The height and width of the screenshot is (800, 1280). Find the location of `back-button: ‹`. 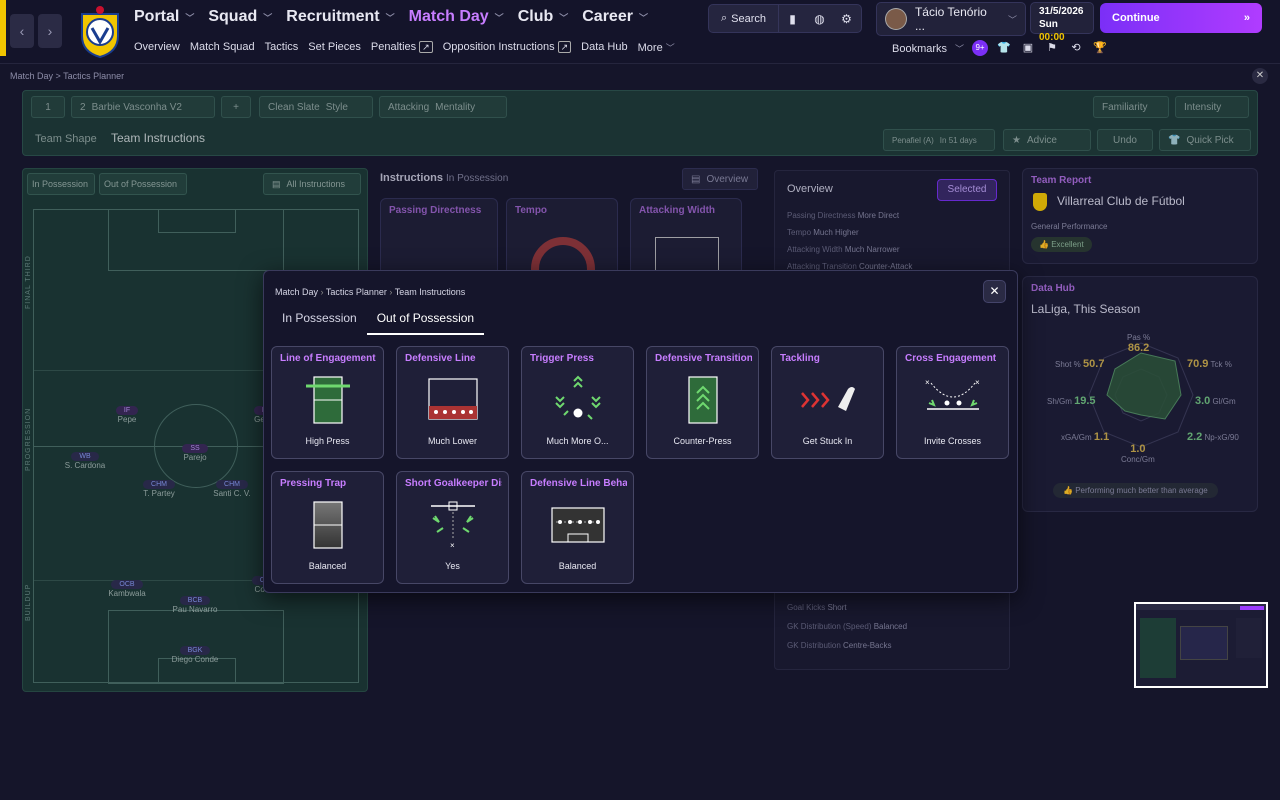

back-button: ‹ is located at coordinates (22, 31).